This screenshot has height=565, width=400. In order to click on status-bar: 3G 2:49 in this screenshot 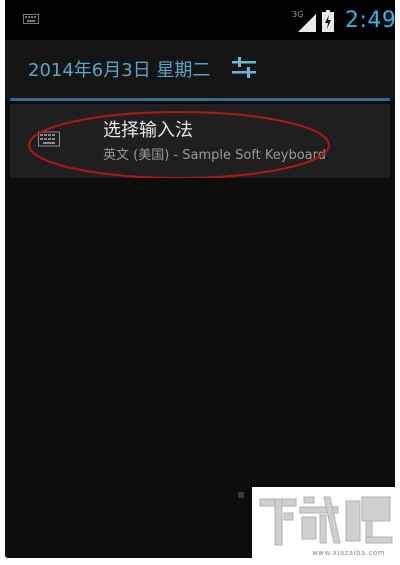, I will do `click(200, 20)`.